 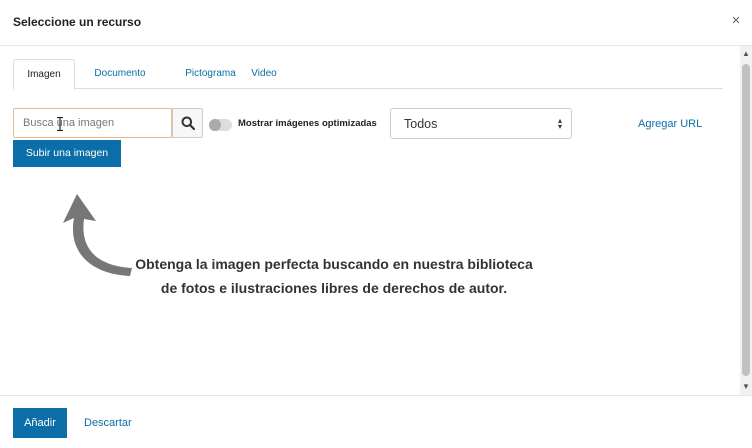 I want to click on text-cursor-icon, so click(x=60, y=124).